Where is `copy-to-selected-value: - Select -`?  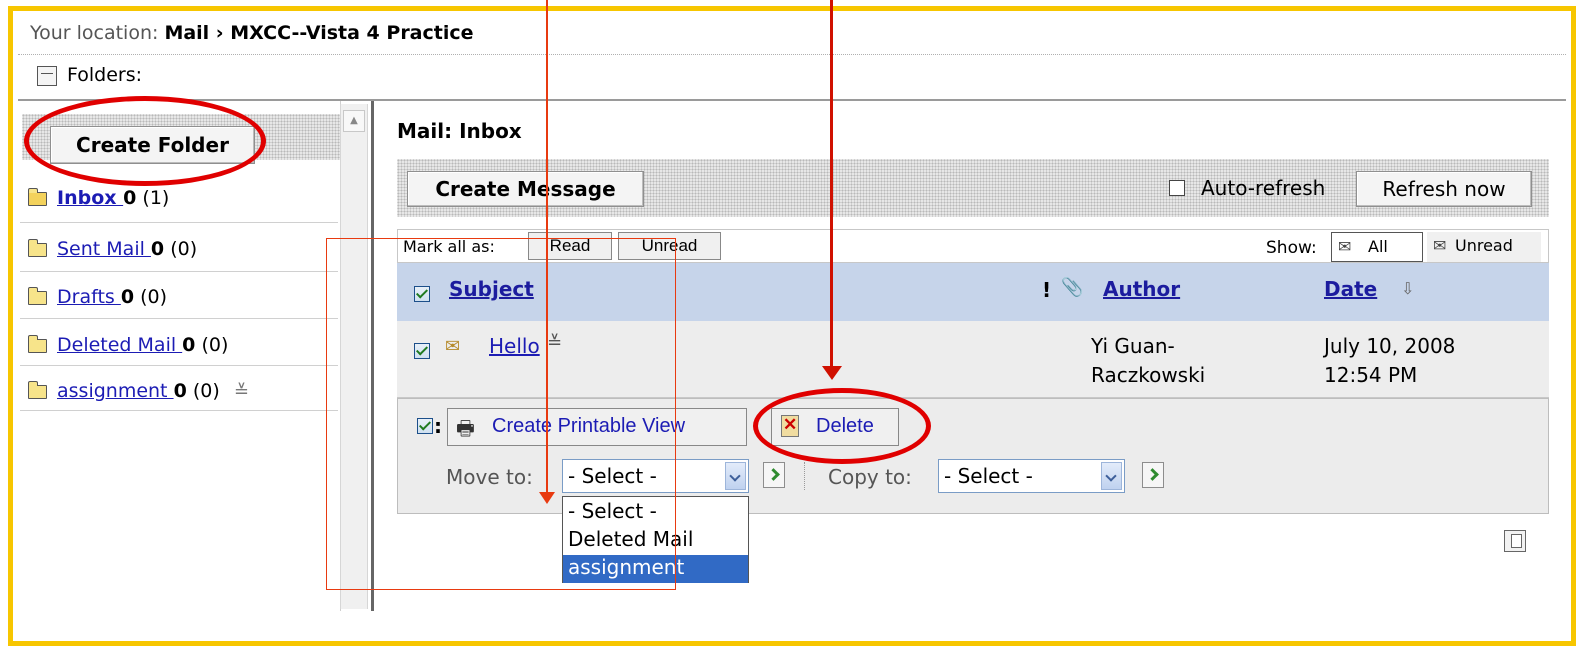 copy-to-selected-value: - Select - is located at coordinates (988, 476).